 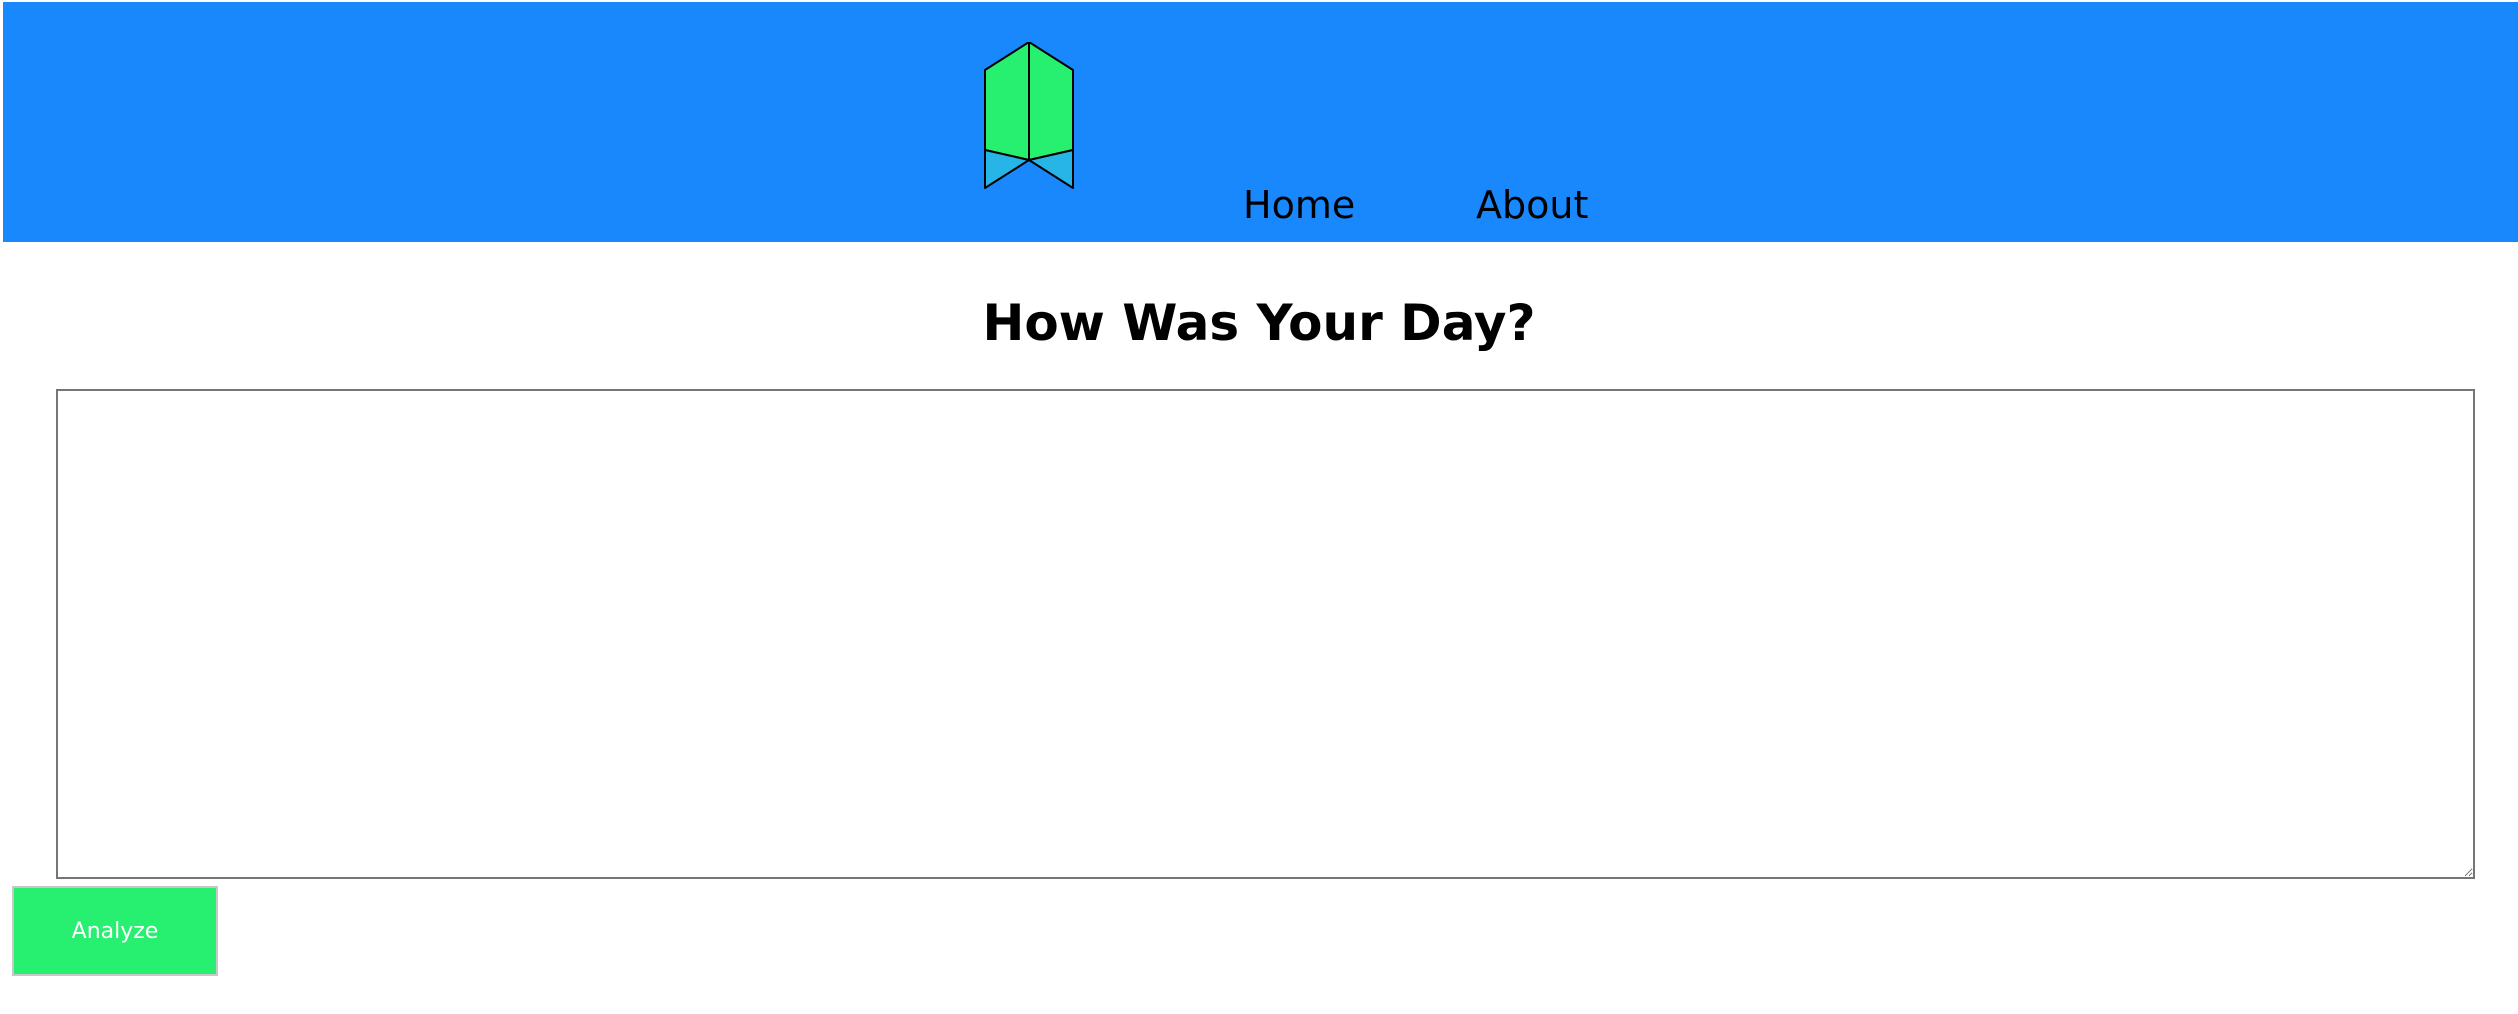 What do you see at coordinates (1259, 323) in the screenshot?
I see `page-title: How Was Your Day?` at bounding box center [1259, 323].